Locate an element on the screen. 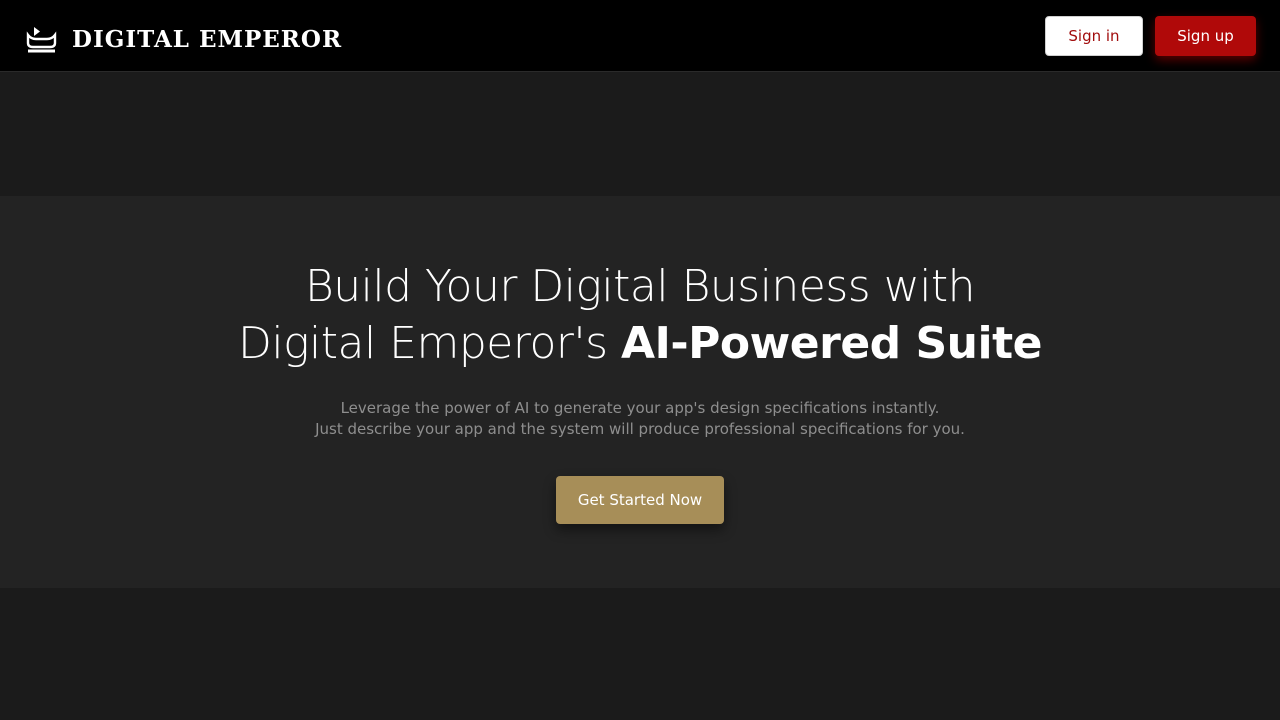 This screenshot has height=720, width=1280. brand-name: DIGITAL EMPEROR is located at coordinates (207, 39).